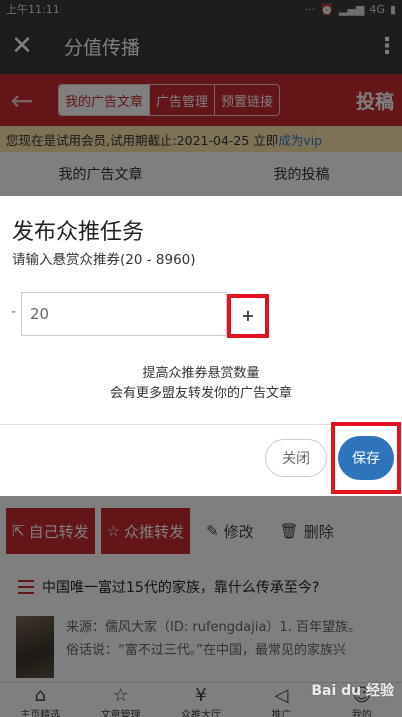 This screenshot has width=402, height=717. What do you see at coordinates (13, 312) in the screenshot?
I see `decrement-button: -` at bounding box center [13, 312].